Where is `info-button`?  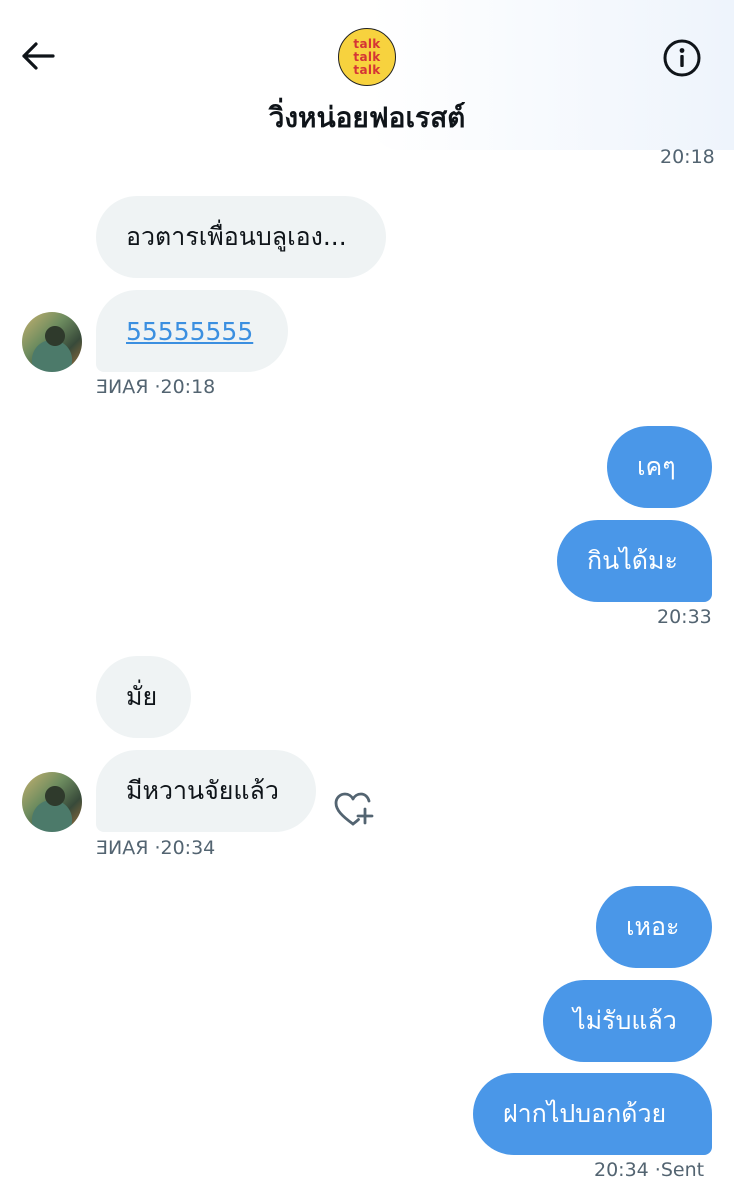 info-button is located at coordinates (682, 58).